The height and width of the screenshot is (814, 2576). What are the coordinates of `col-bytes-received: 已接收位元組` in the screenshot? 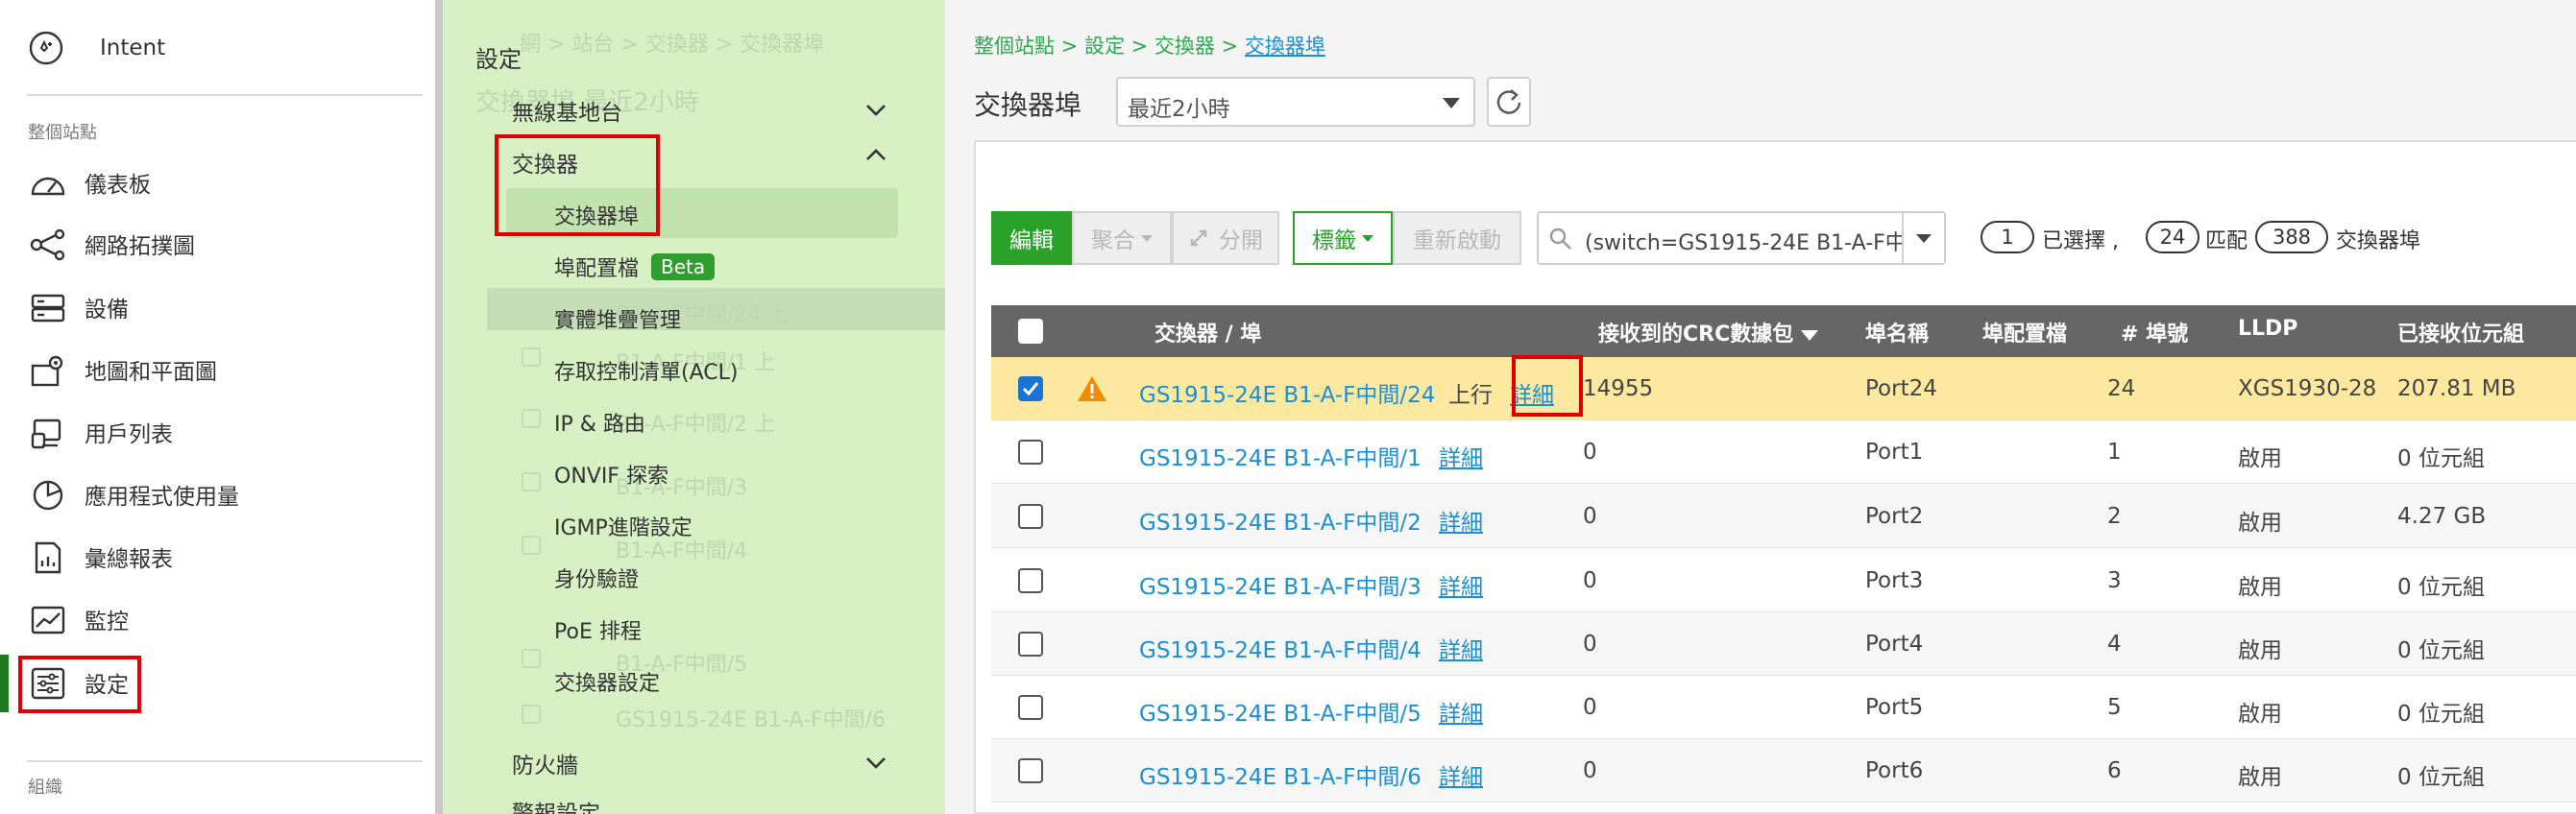 It's located at (2460, 332).